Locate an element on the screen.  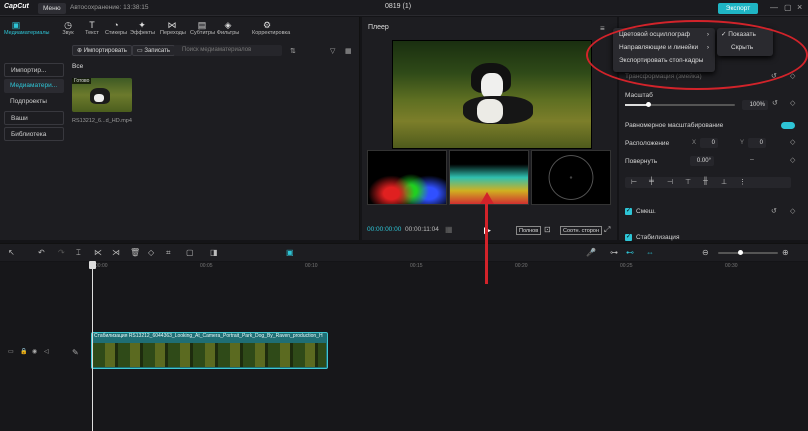
all-filter-label: Все is located at coordinates (77, 66).